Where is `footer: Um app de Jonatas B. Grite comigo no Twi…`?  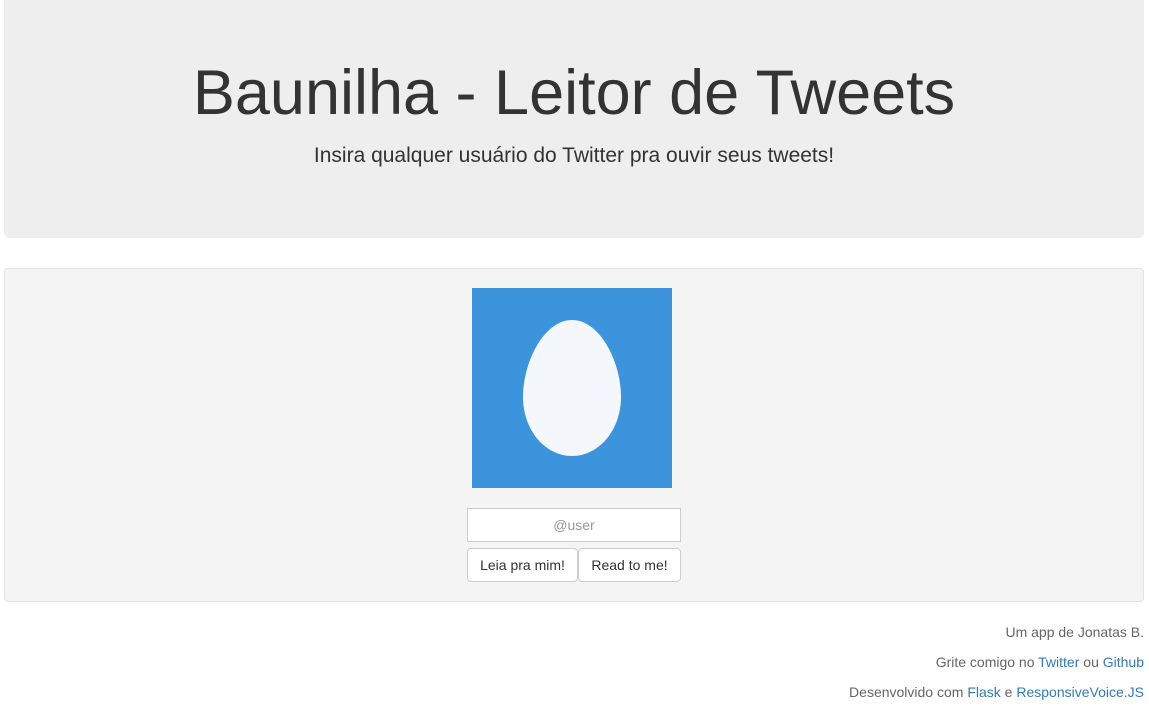
footer: Um app de Jonatas B. Grite comigo no Twi… is located at coordinates (996, 667).